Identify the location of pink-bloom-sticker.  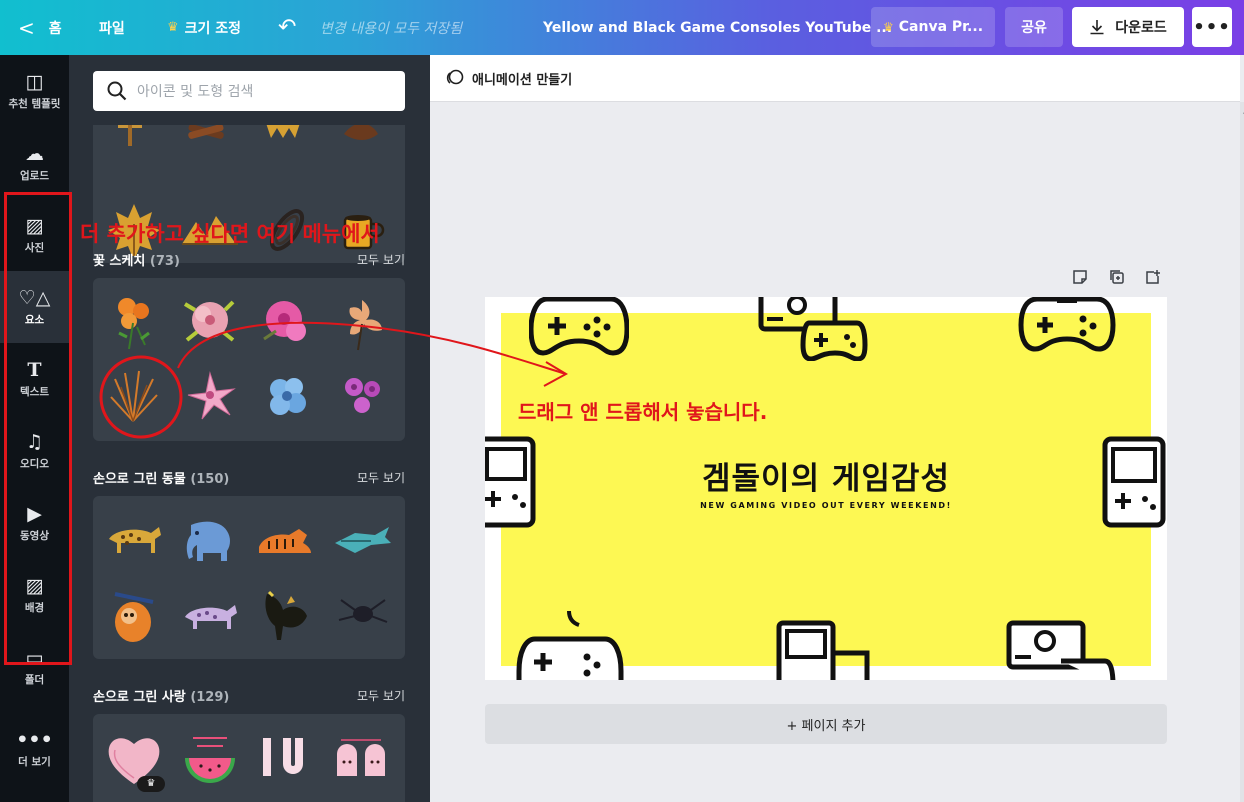
(210, 321).